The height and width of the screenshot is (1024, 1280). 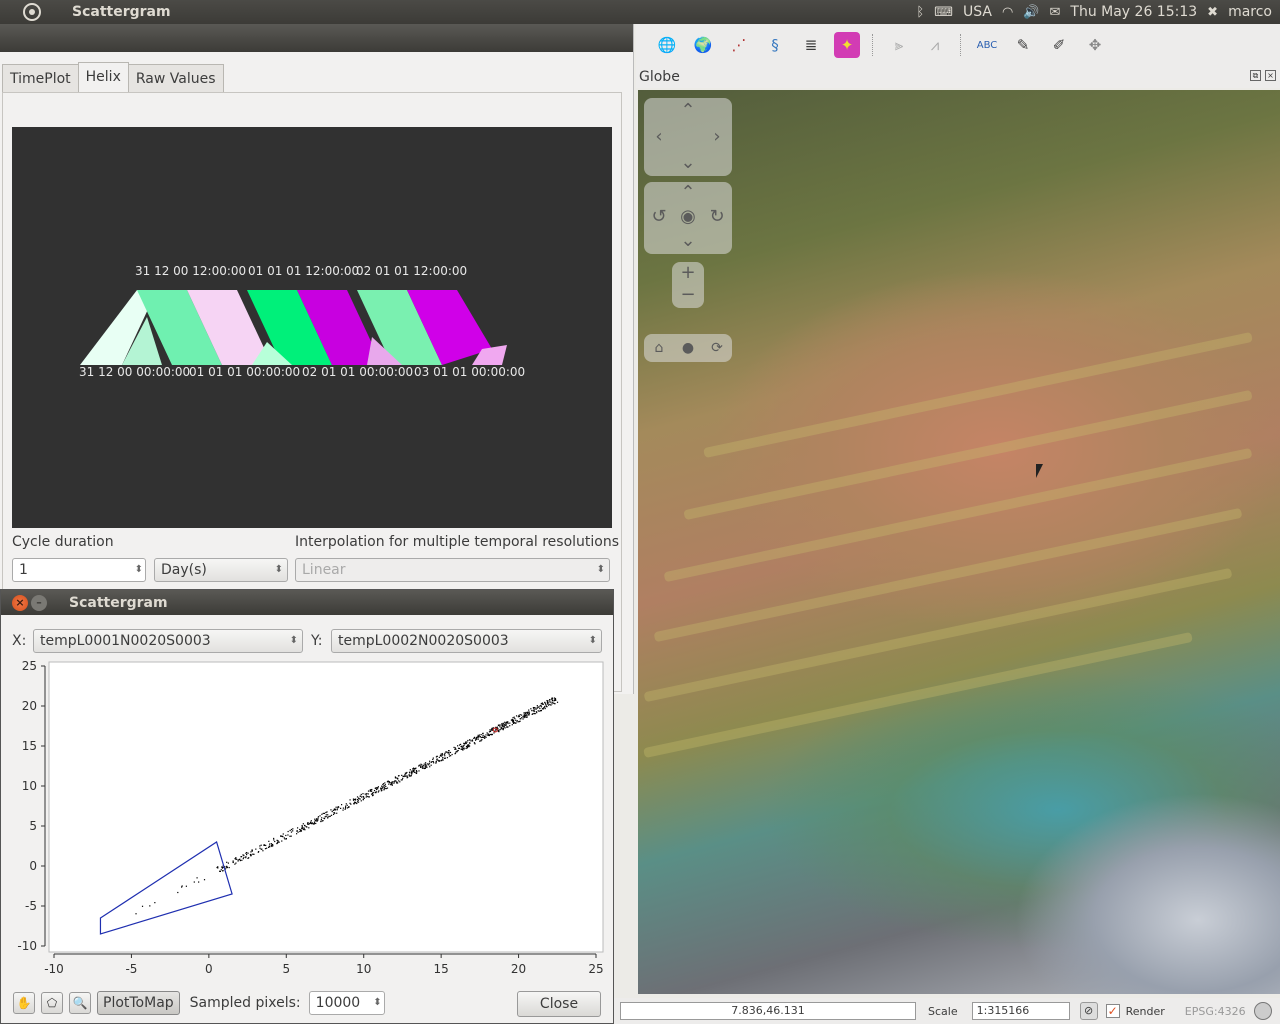 What do you see at coordinates (346, 1003) in the screenshot?
I see `sampled-pixels-spinbox: 10000` at bounding box center [346, 1003].